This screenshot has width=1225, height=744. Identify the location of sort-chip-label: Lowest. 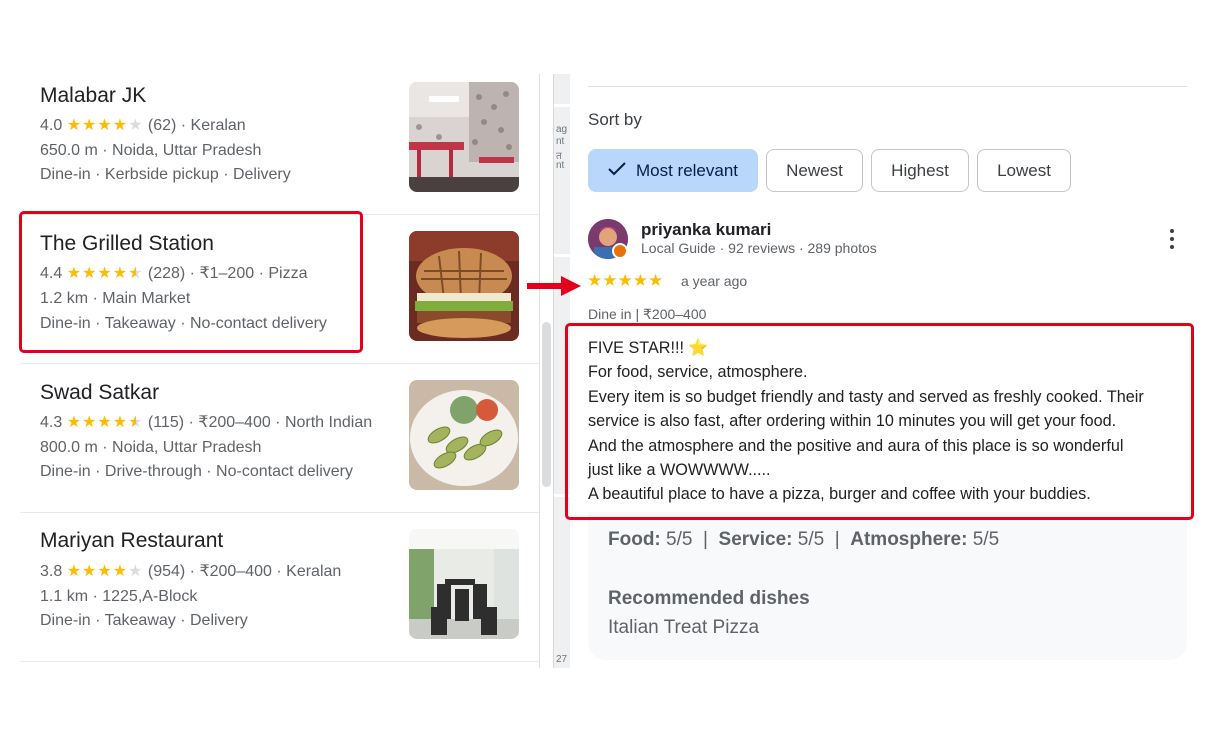
(1024, 170).